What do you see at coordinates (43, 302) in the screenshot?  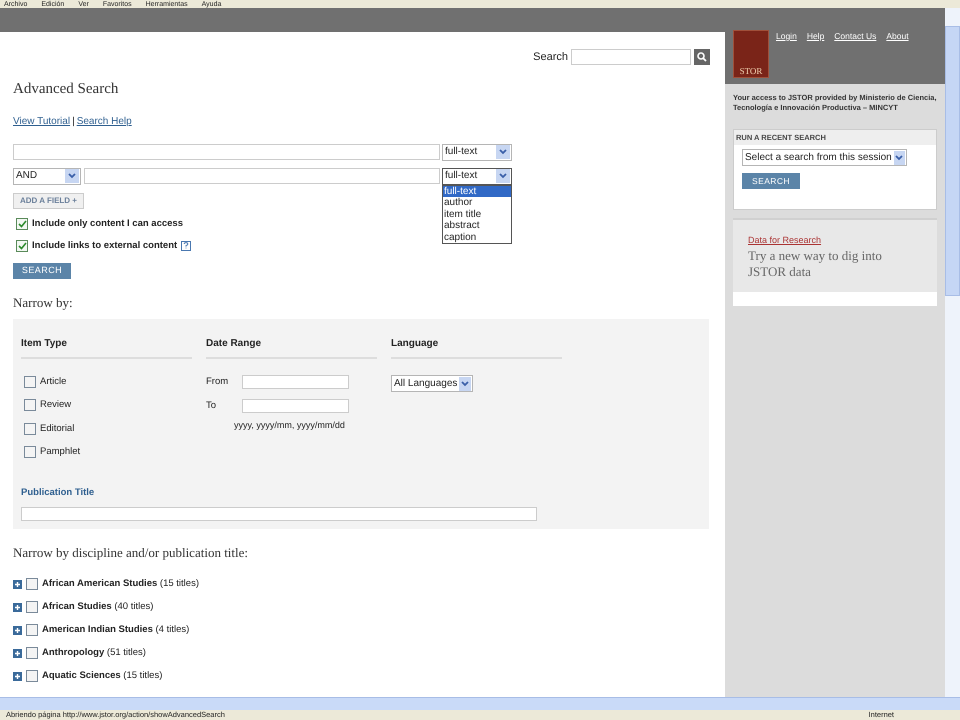 I see `section-title: Narrow by:` at bounding box center [43, 302].